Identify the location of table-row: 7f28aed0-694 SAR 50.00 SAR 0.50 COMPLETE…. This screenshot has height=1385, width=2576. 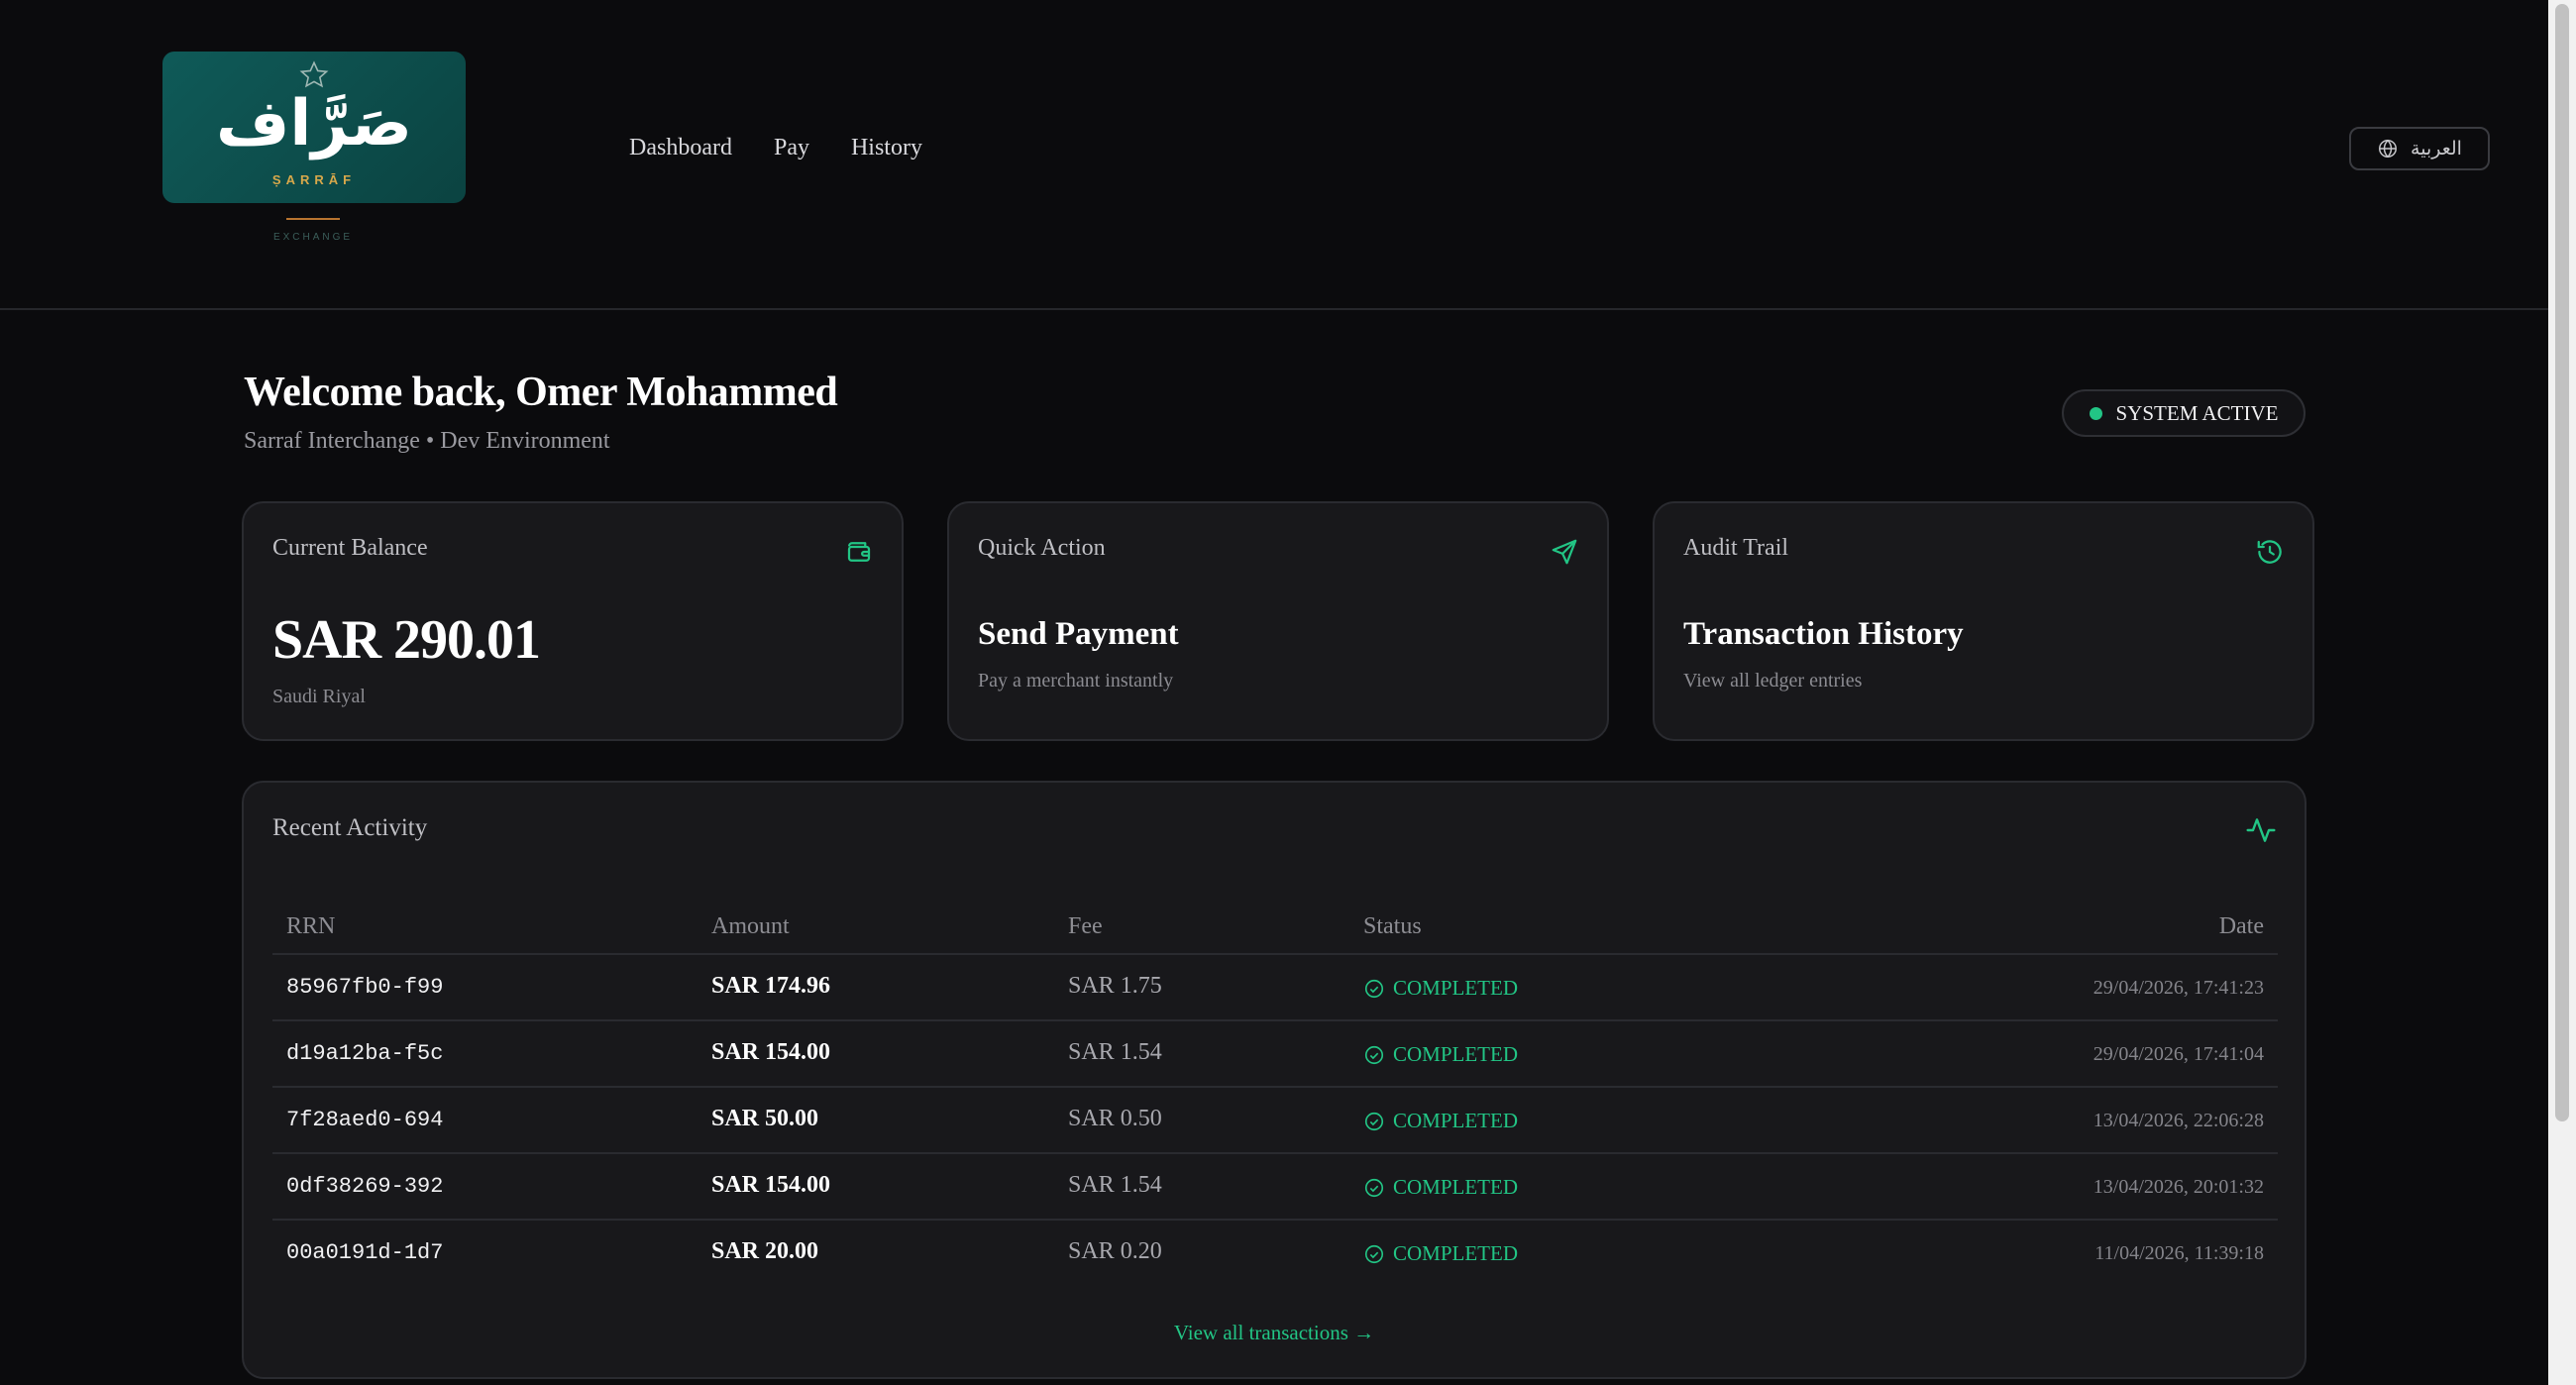
(1275, 1121).